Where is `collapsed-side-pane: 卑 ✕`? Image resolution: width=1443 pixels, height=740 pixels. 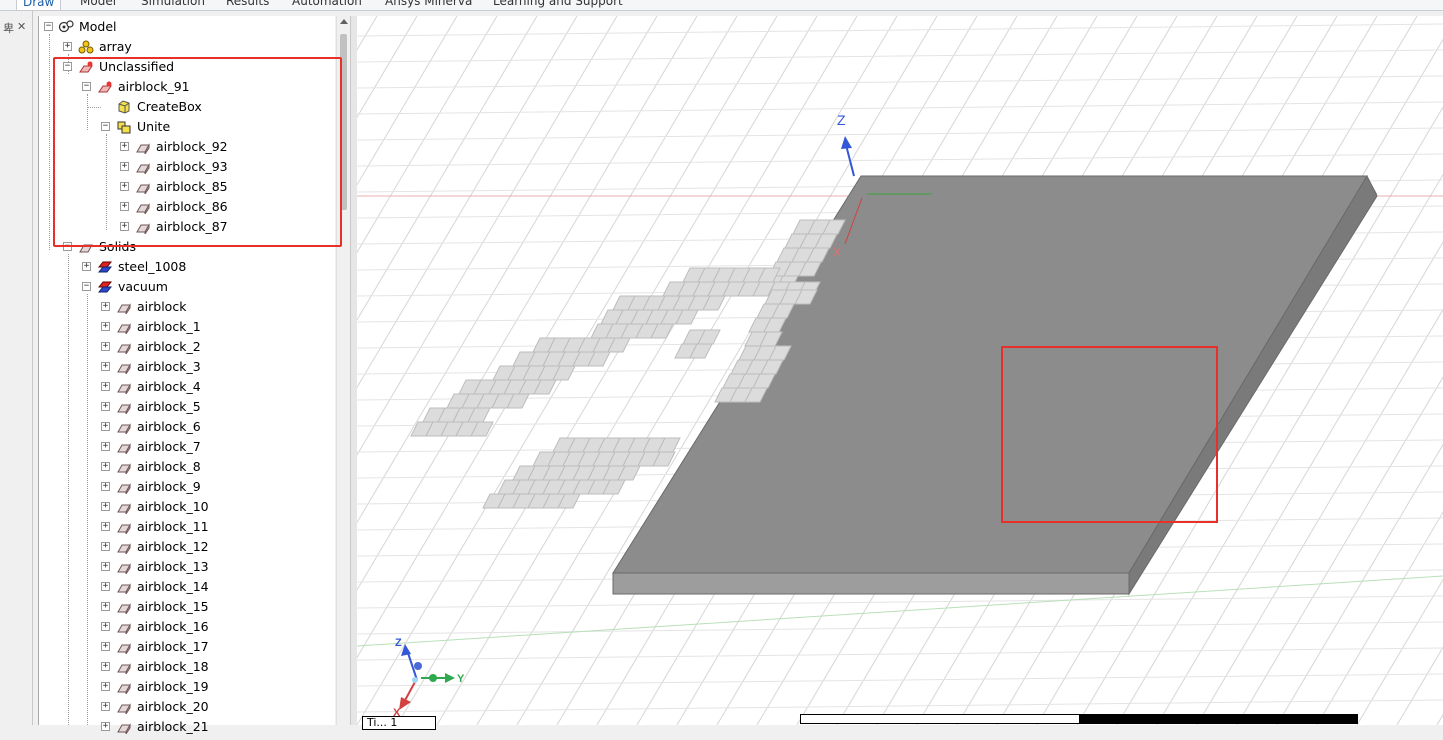 collapsed-side-pane: 卑 ✕ is located at coordinates (16, 368).